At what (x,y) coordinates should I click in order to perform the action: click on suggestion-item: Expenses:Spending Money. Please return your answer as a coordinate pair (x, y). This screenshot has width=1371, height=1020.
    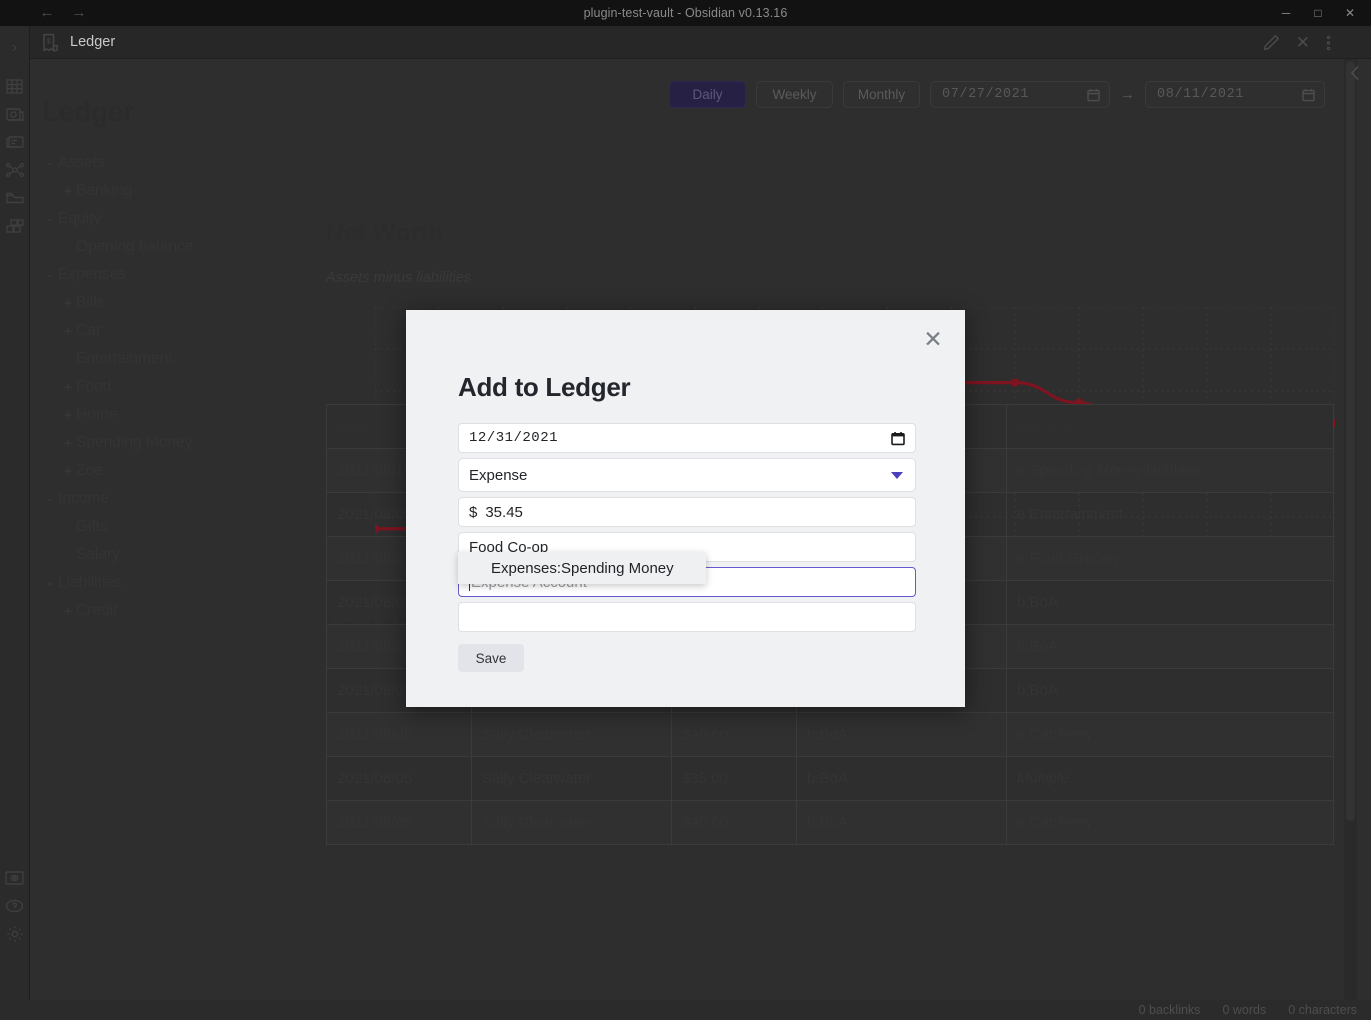
    Looking at the image, I should click on (582, 568).